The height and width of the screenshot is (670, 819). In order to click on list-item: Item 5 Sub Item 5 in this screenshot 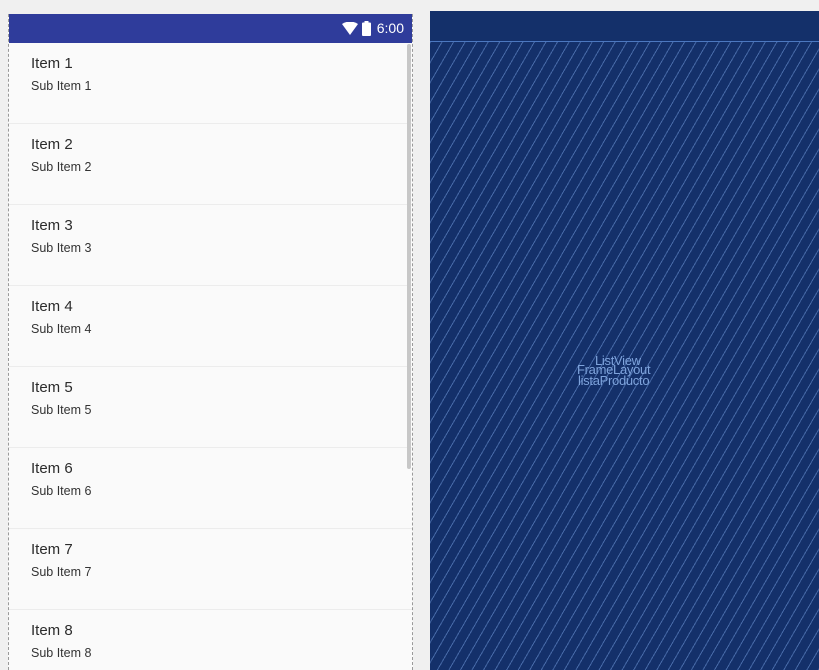, I will do `click(210, 407)`.